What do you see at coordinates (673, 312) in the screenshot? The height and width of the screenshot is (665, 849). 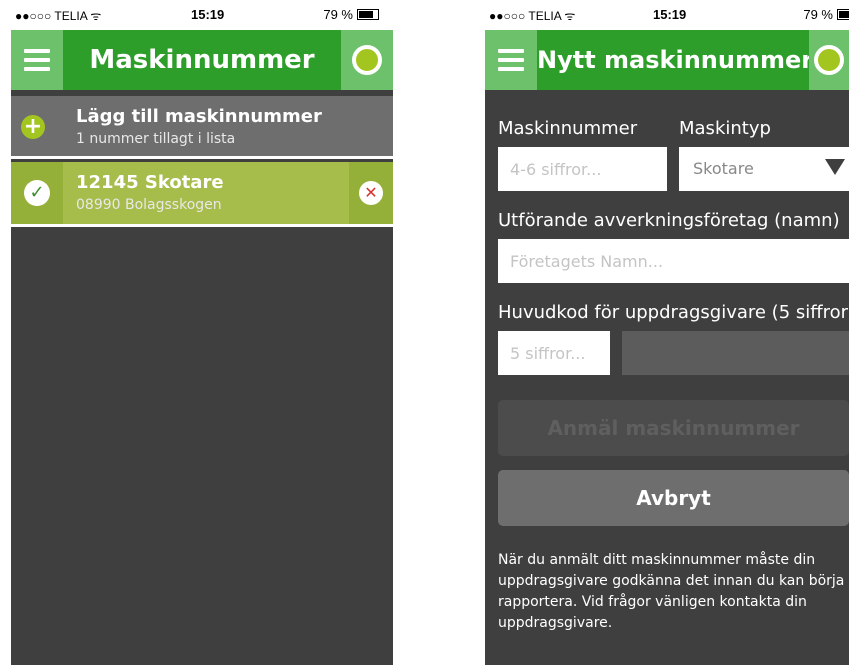 I see `client-code-label: Huvudkod för uppdragsgivare (5 siffror)` at bounding box center [673, 312].